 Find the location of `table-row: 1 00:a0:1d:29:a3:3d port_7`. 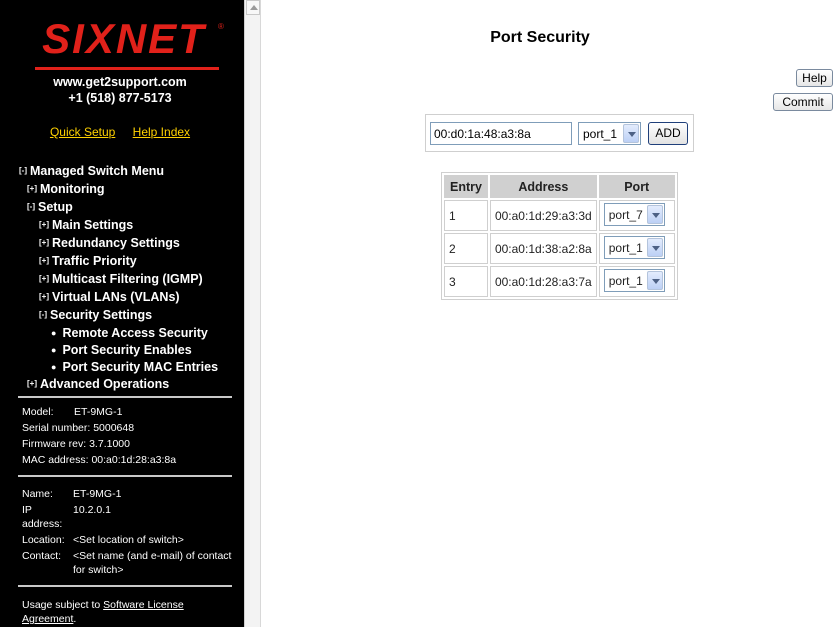

table-row: 1 00:a0:1d:29:a3:3d port_7 is located at coordinates (559, 215).